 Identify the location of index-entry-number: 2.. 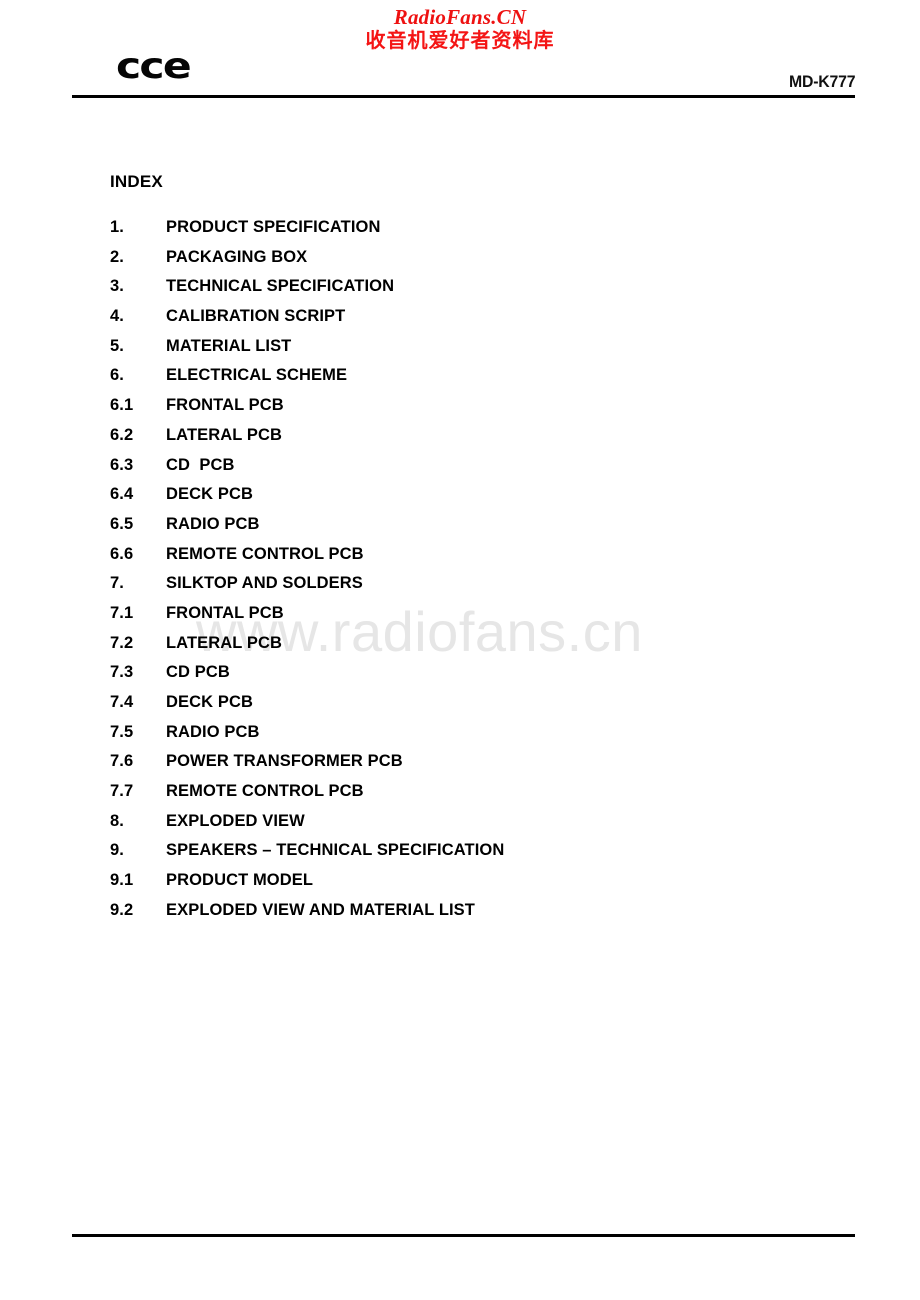
(117, 256).